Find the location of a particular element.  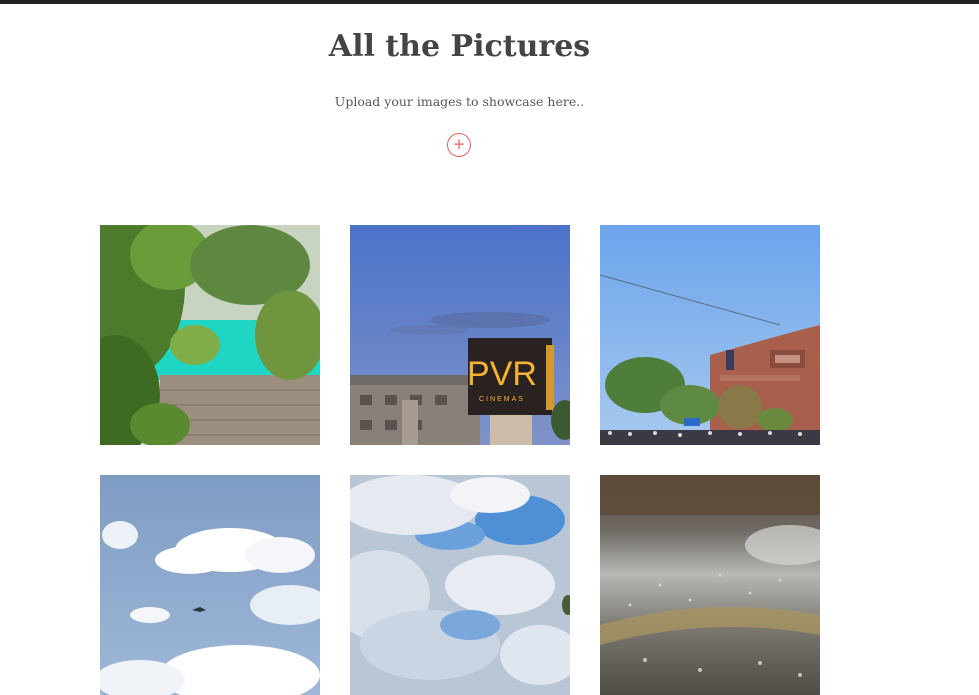

gallery-image-building is located at coordinates (710, 335).